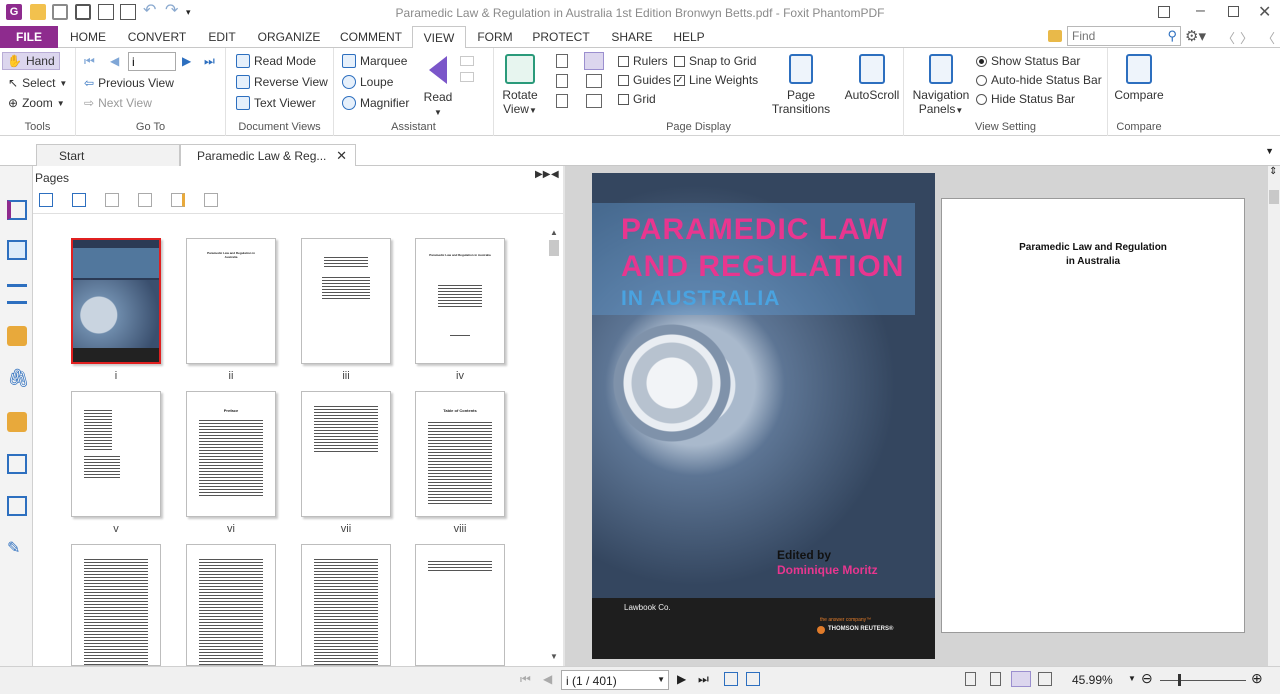 This screenshot has width=1280, height=694. What do you see at coordinates (1025, 99) in the screenshot?
I see `hide-status-bar-radio: Hide Status Bar` at bounding box center [1025, 99].